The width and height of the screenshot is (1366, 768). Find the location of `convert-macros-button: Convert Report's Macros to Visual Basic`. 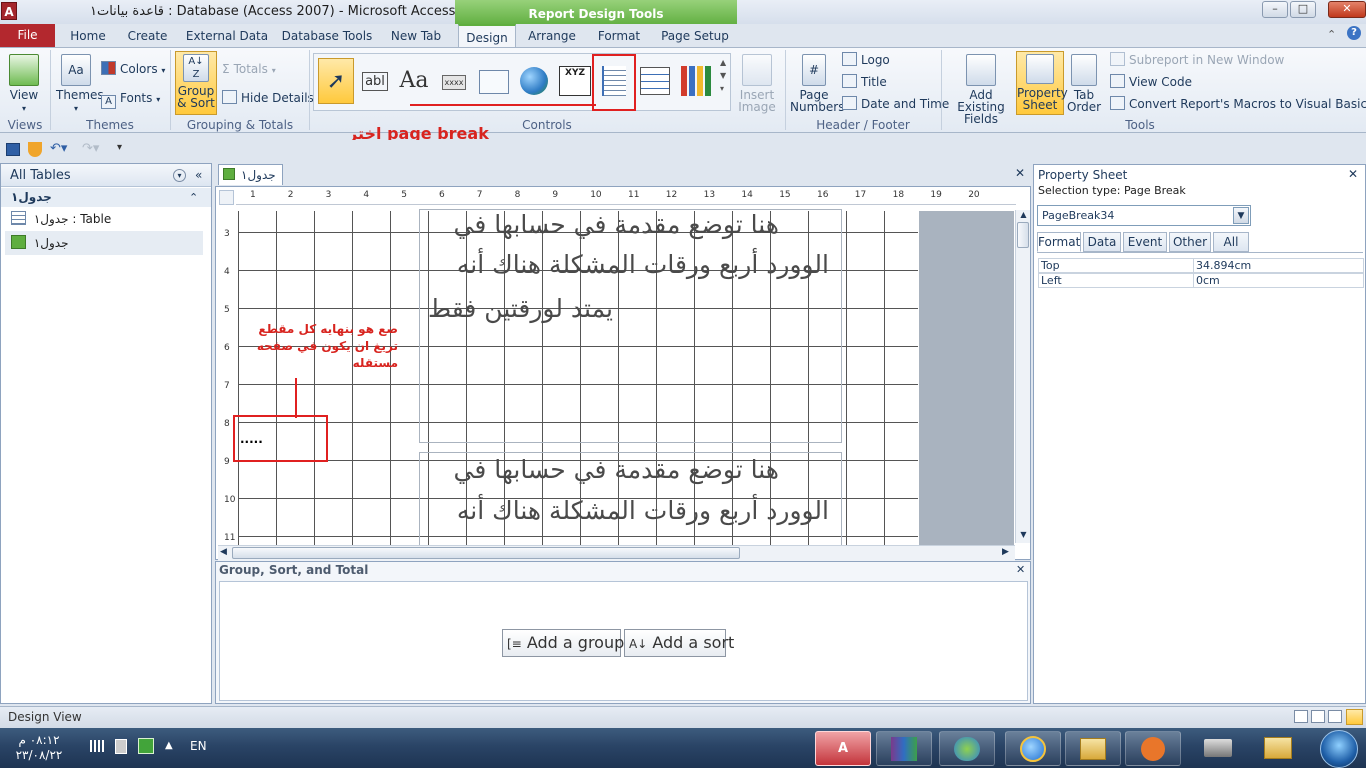

convert-macros-button: Convert Report's Macros to Visual Basic is located at coordinates (1238, 104).